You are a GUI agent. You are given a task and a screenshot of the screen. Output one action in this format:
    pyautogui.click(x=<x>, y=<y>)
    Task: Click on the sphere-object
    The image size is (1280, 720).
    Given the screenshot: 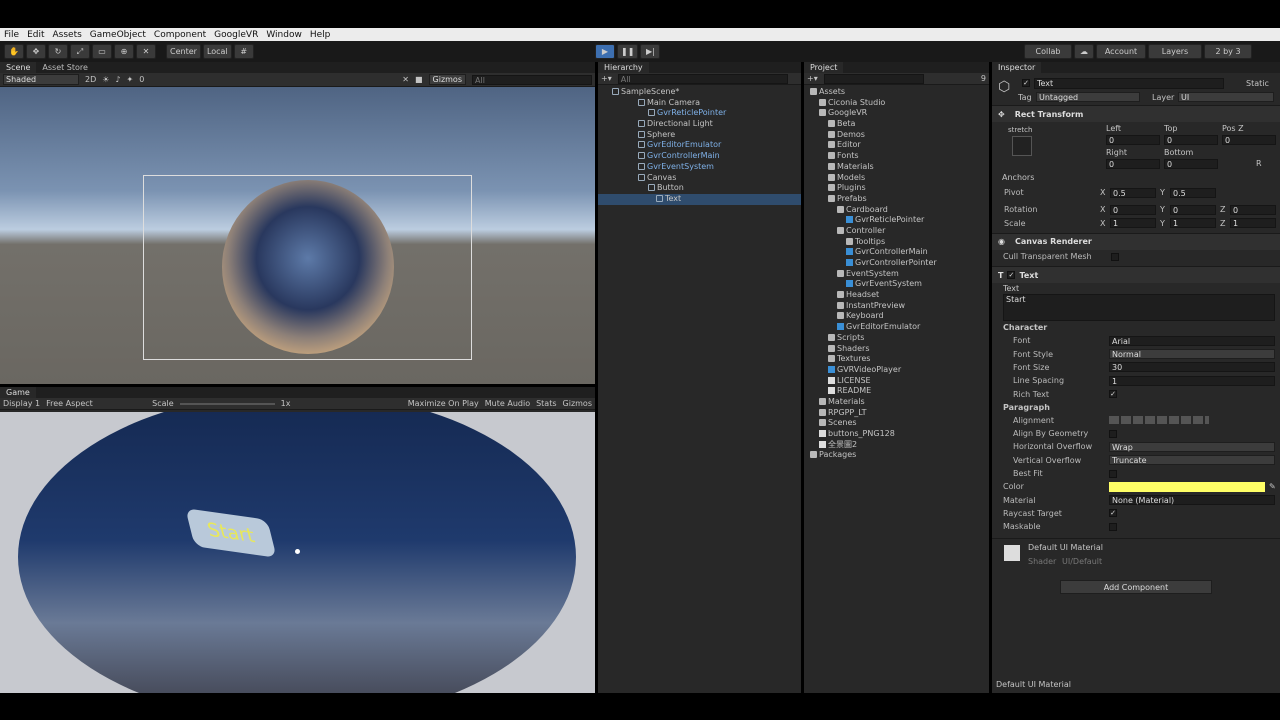 What is the action you would take?
    pyautogui.click(x=308, y=267)
    